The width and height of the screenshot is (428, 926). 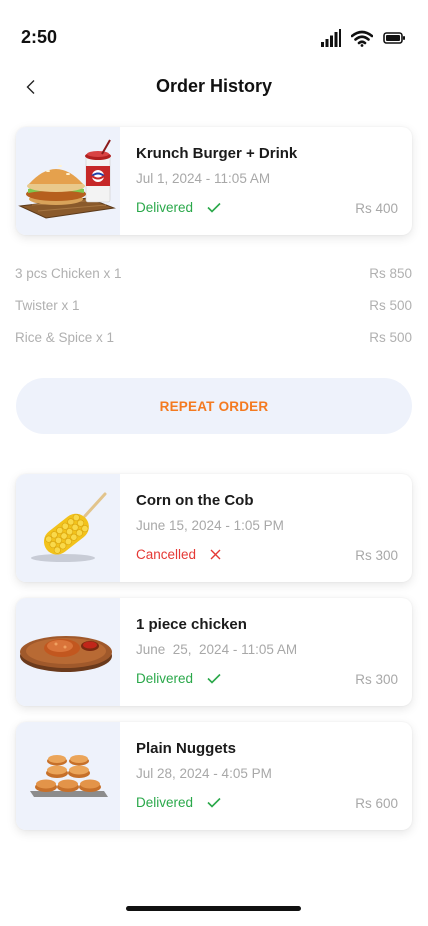 I want to click on order-price: Rs 400, so click(x=376, y=208).